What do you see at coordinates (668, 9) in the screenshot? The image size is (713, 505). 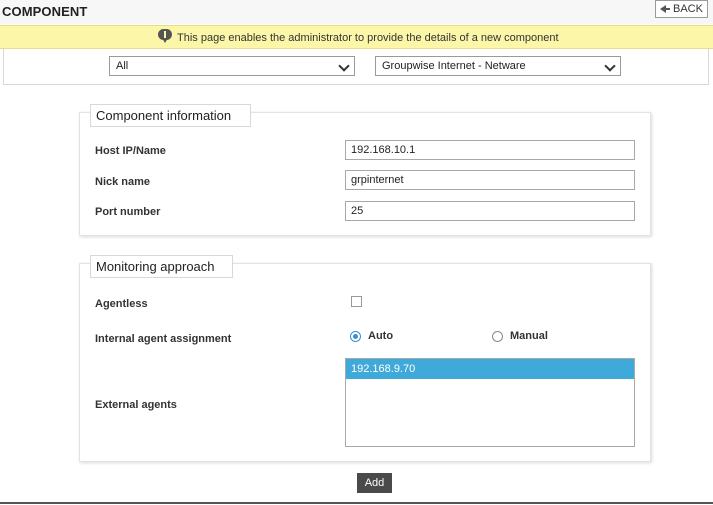 I see `back-arrow-tail` at bounding box center [668, 9].